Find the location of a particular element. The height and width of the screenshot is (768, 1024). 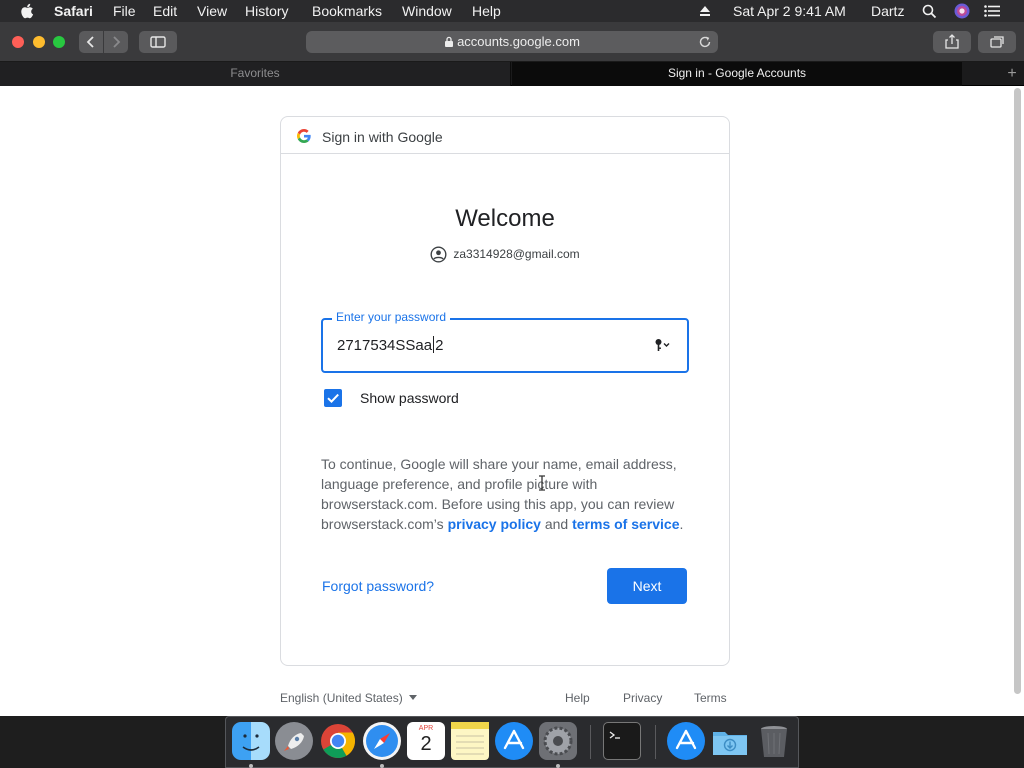

dock-trash is located at coordinates (774, 741).